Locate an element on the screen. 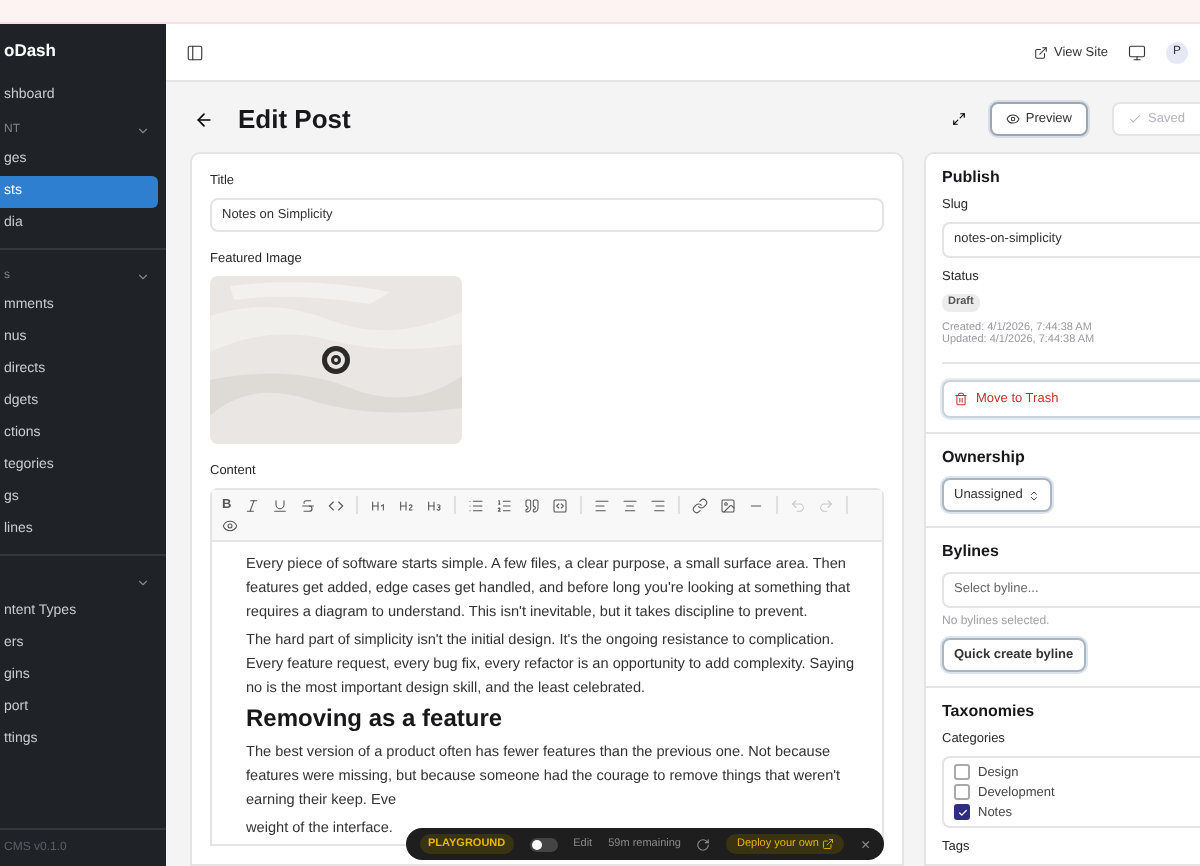 Image resolution: width=1200 pixels, height=866 pixels. numbered-list-icon is located at coordinates (503, 505).